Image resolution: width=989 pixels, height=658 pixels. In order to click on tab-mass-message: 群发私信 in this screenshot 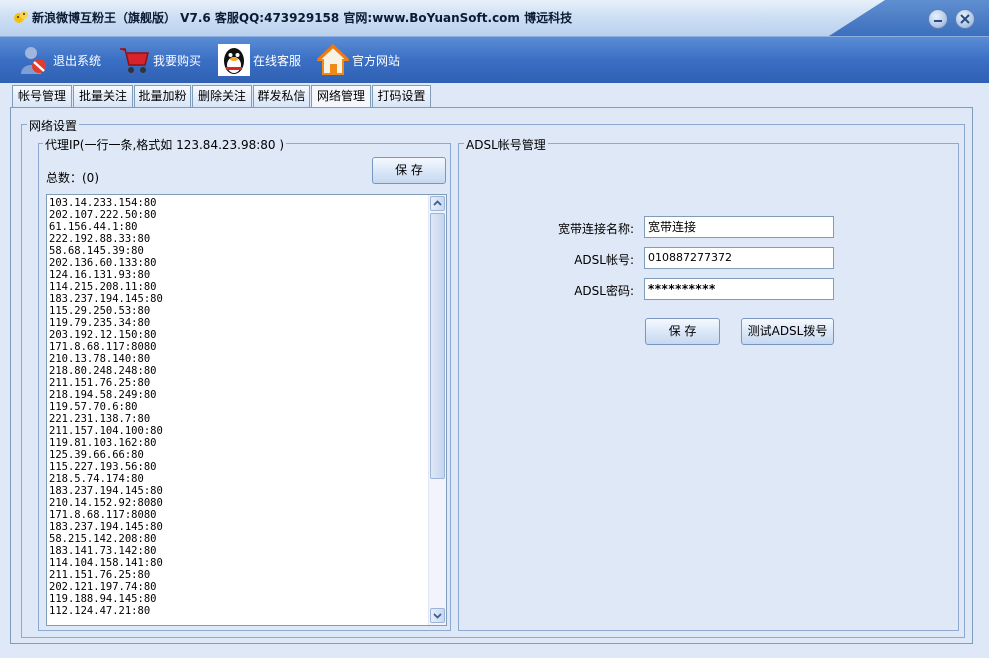, I will do `click(281, 96)`.